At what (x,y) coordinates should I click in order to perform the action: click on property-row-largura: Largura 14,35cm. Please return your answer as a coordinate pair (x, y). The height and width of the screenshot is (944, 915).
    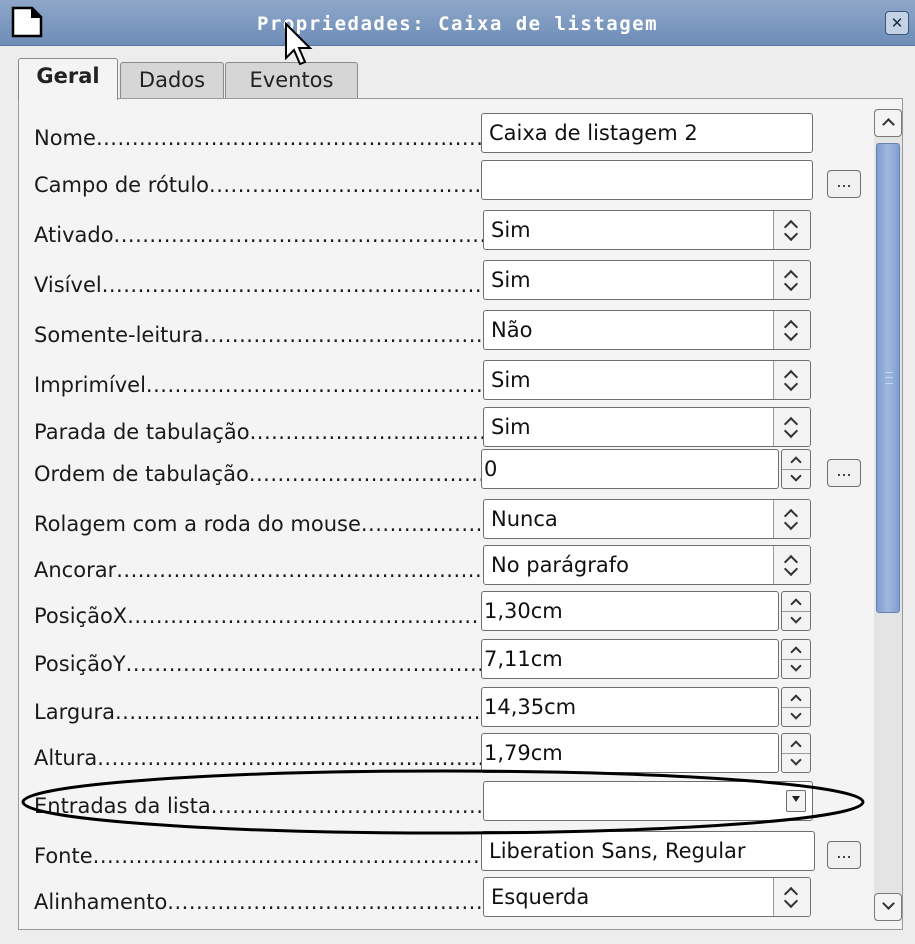
    Looking at the image, I should click on (449, 707).